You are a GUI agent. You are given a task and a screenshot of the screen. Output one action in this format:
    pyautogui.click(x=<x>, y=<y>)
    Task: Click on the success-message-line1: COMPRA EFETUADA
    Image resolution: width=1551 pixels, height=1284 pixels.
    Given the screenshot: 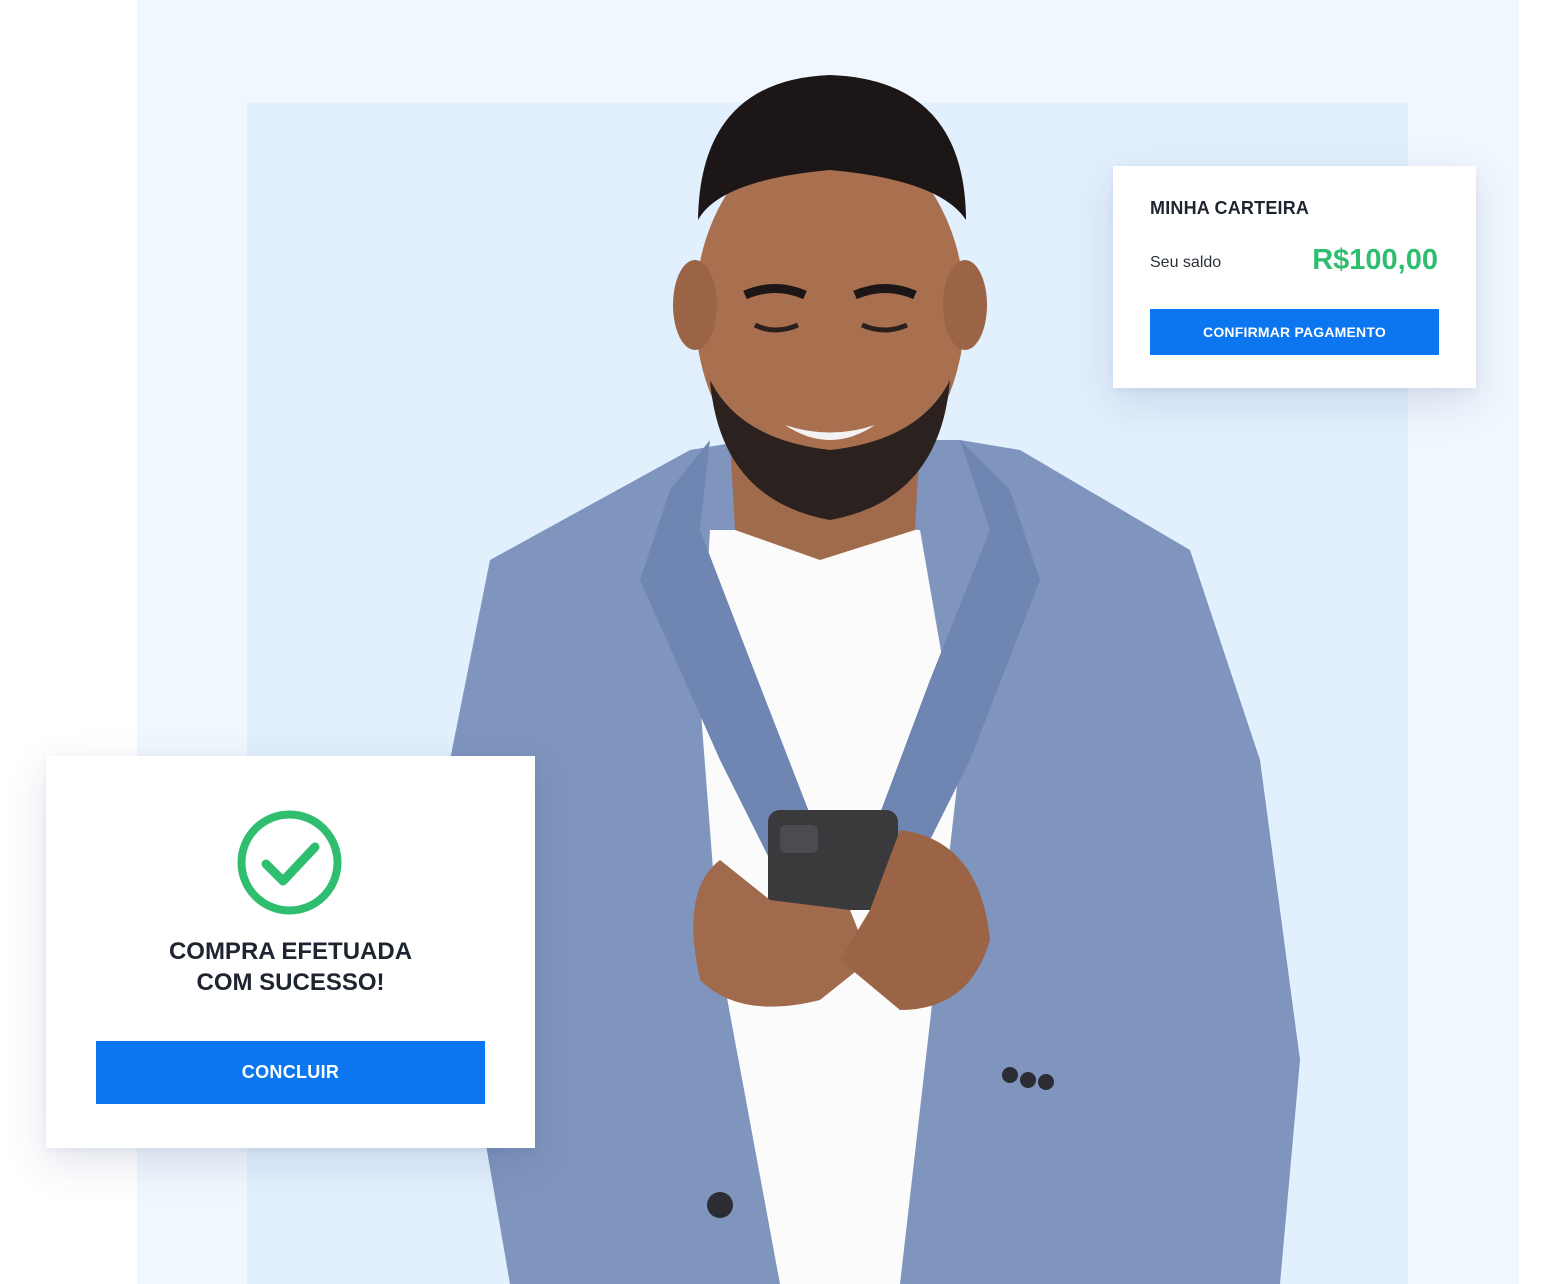 What is the action you would take?
    pyautogui.click(x=290, y=951)
    